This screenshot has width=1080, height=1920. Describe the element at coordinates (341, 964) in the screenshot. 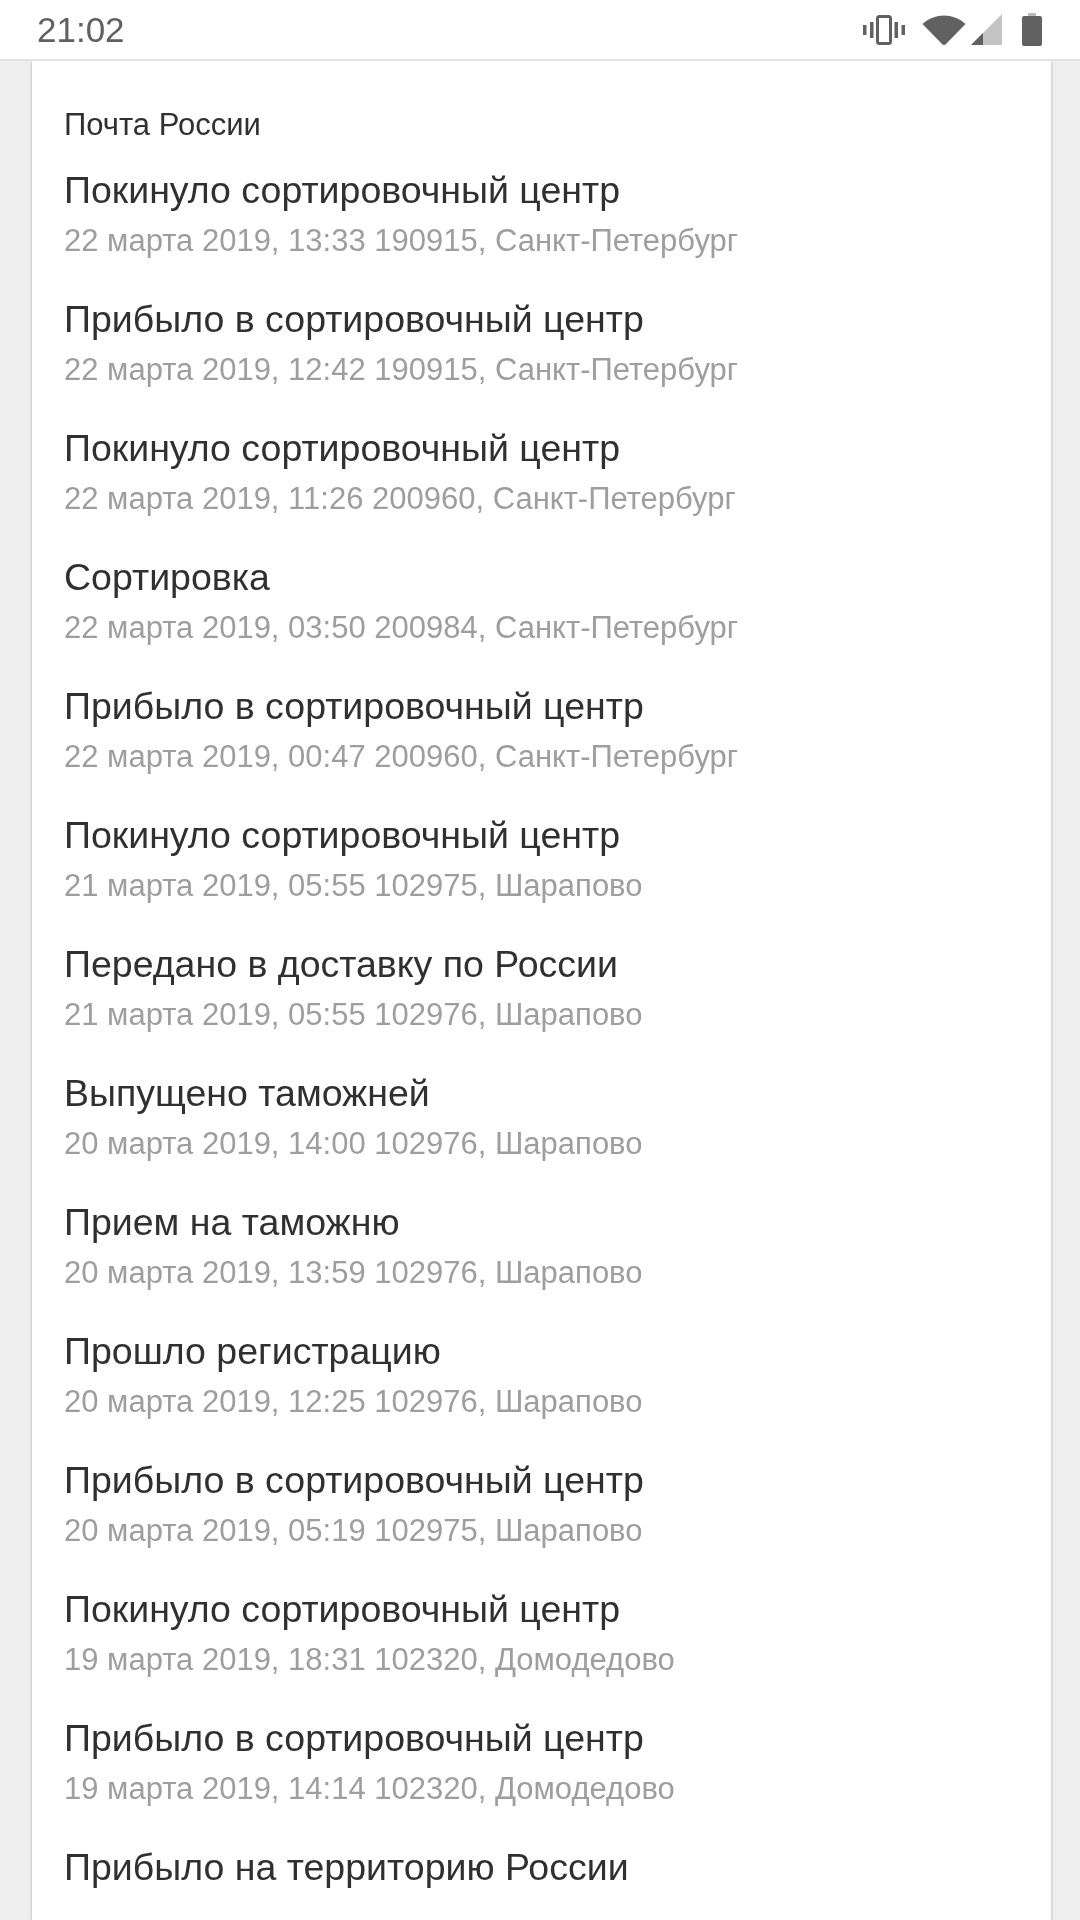

I see `event-status: Передано в доставку по России` at that location.